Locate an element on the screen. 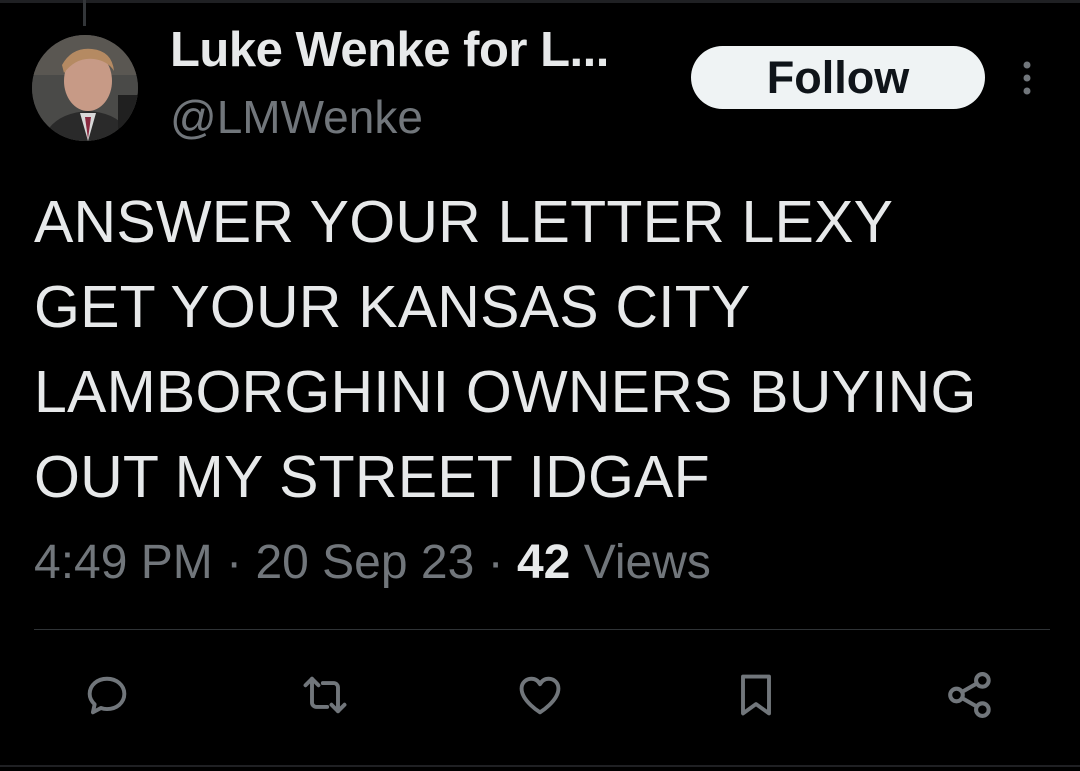 The height and width of the screenshot is (771, 1080). share-button is located at coordinates (970, 695).